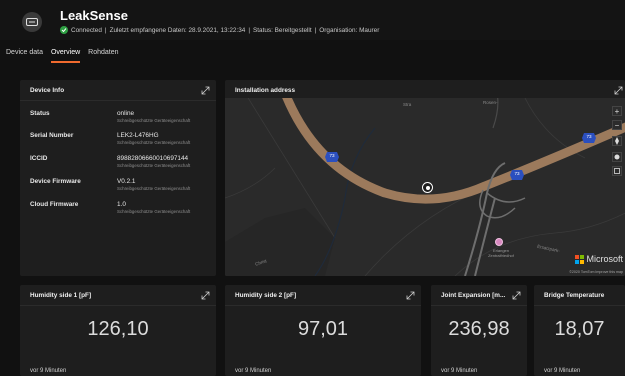 Image resolution: width=625 pixels, height=376 pixels. What do you see at coordinates (617, 157) in the screenshot?
I see `map-style-icon` at bounding box center [617, 157].